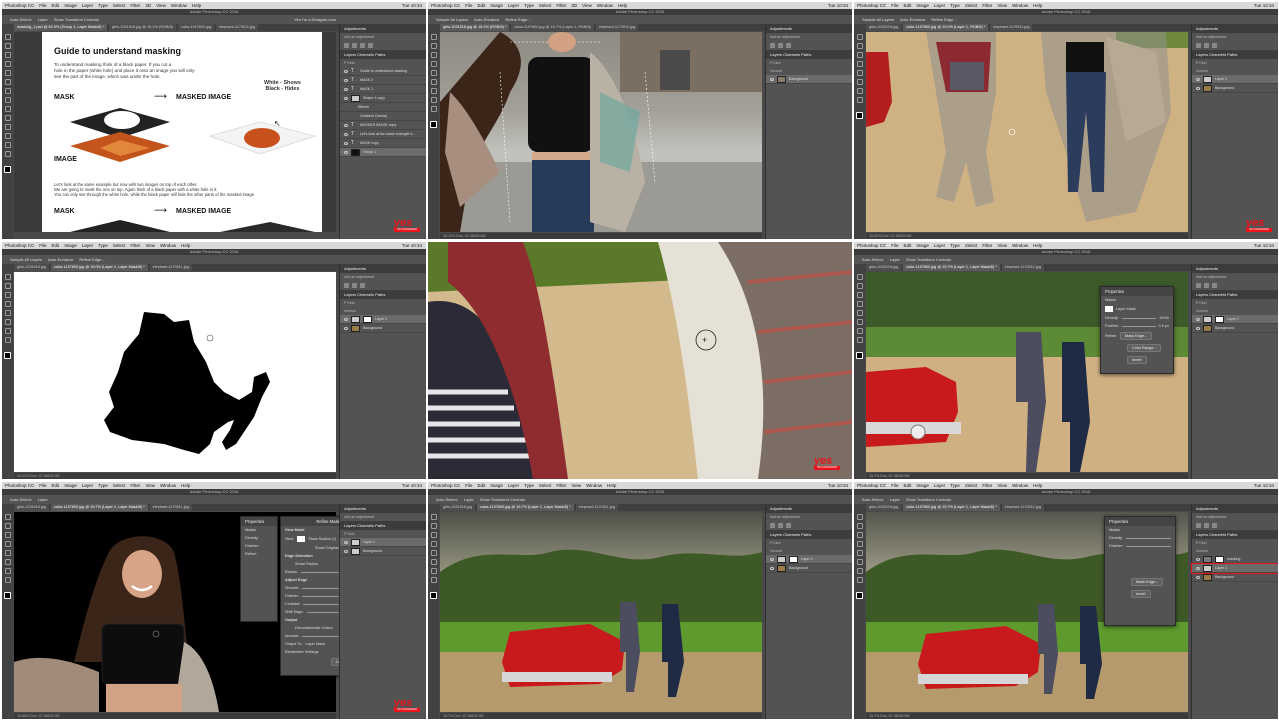  I want to click on layer-row-selected: Layer 1, so click(809, 559).